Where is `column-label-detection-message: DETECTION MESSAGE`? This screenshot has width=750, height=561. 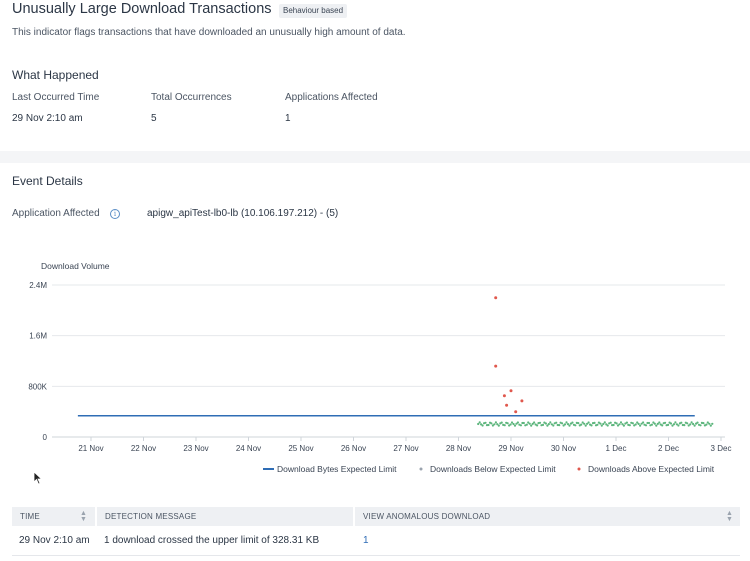
column-label-detection-message: DETECTION MESSAGE is located at coordinates (151, 516).